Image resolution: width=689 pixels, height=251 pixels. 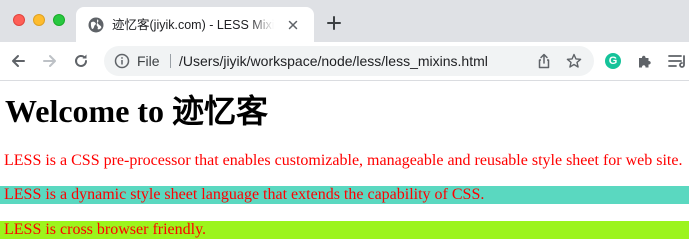 What do you see at coordinates (122, 61) in the screenshot?
I see `info-icon` at bounding box center [122, 61].